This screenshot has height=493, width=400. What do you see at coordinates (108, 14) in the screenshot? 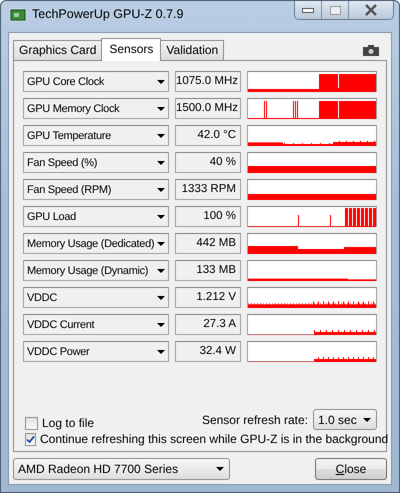
I see `window-title: TechPowerUp GPU-Z 0.7.9` at bounding box center [108, 14].